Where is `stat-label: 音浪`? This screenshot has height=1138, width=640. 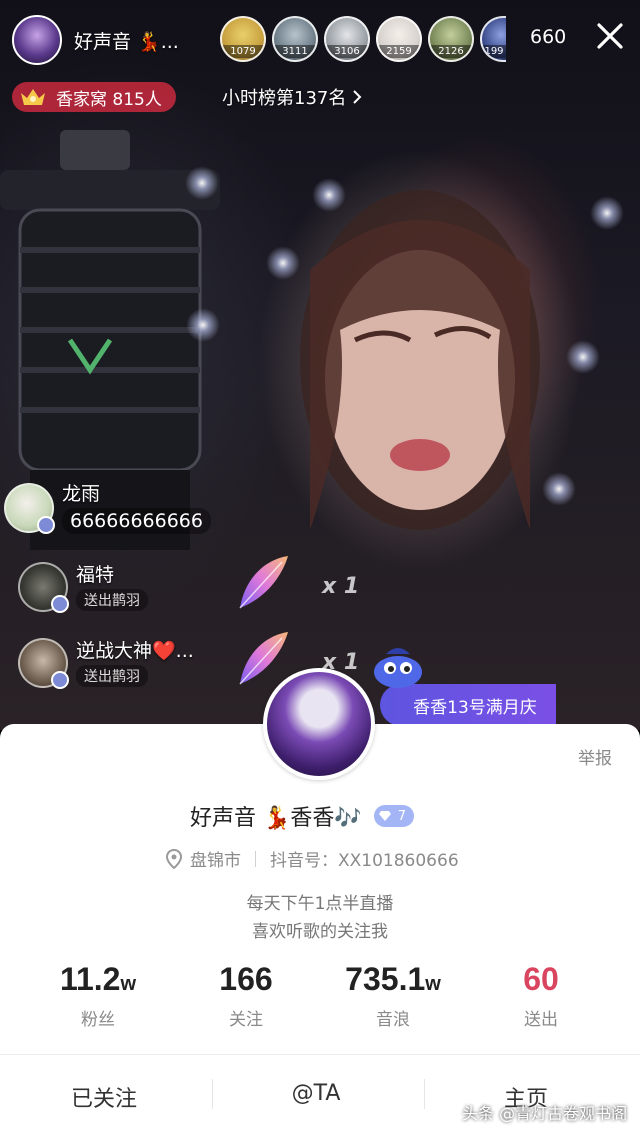 stat-label: 音浪 is located at coordinates (393, 1020).